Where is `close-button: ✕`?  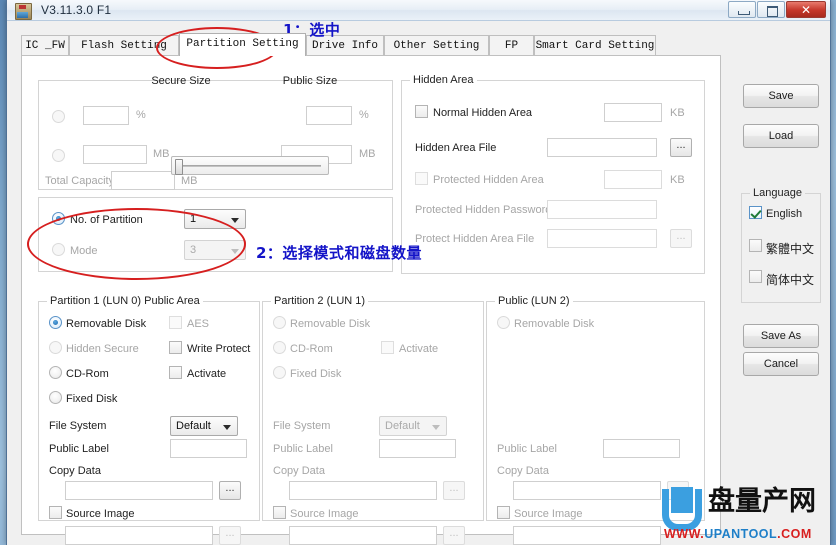 close-button: ✕ is located at coordinates (806, 9).